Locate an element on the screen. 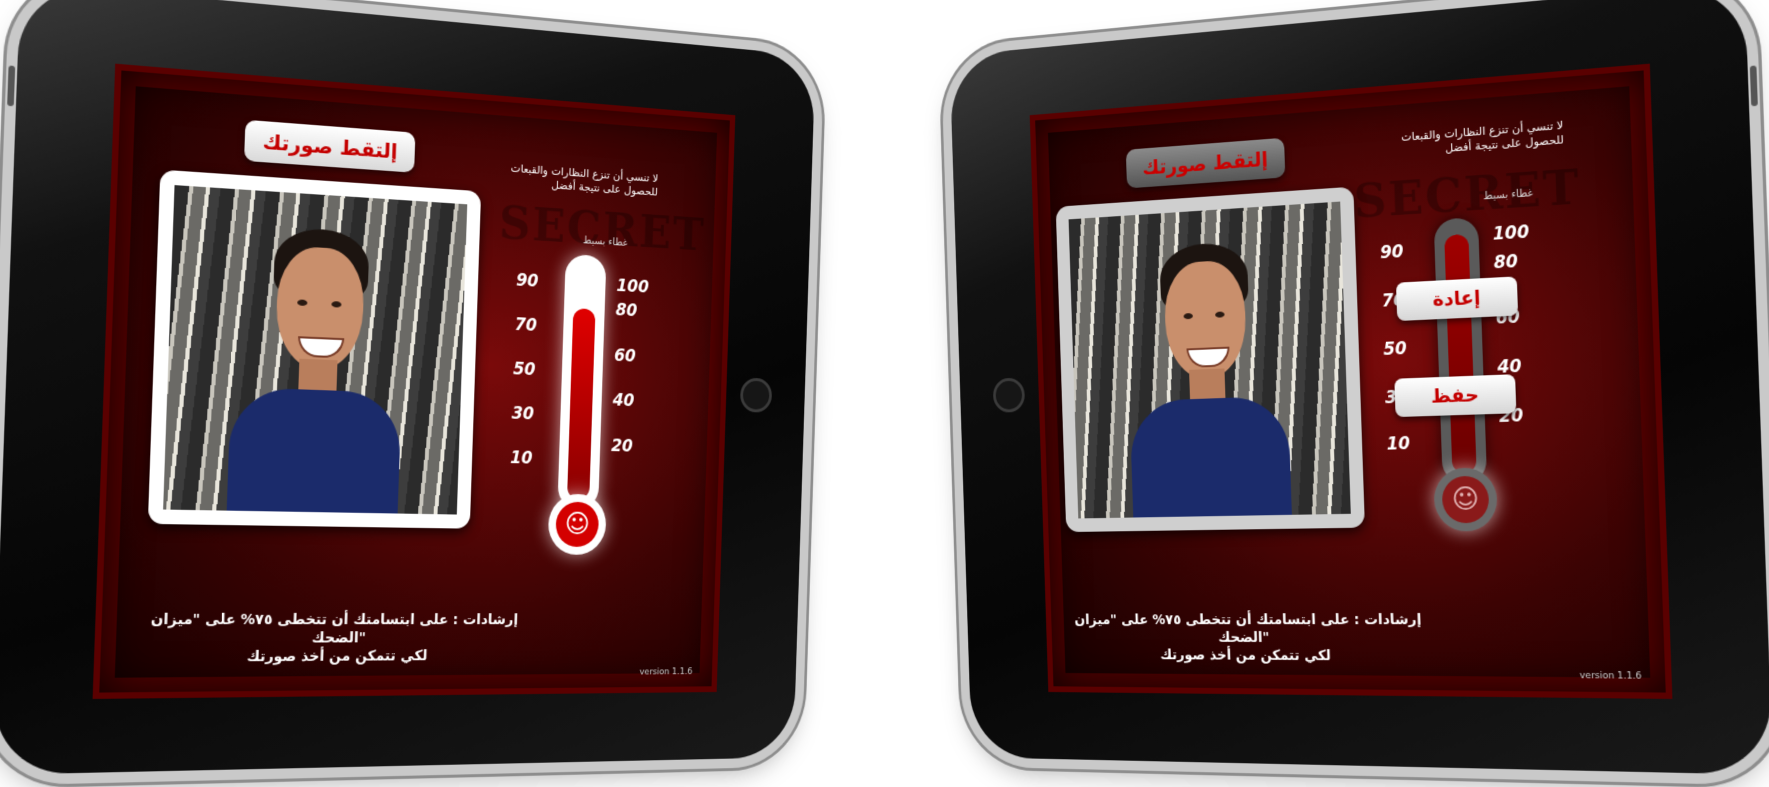 The height and width of the screenshot is (787, 1769). save-button: حفظ is located at coordinates (1455, 396).